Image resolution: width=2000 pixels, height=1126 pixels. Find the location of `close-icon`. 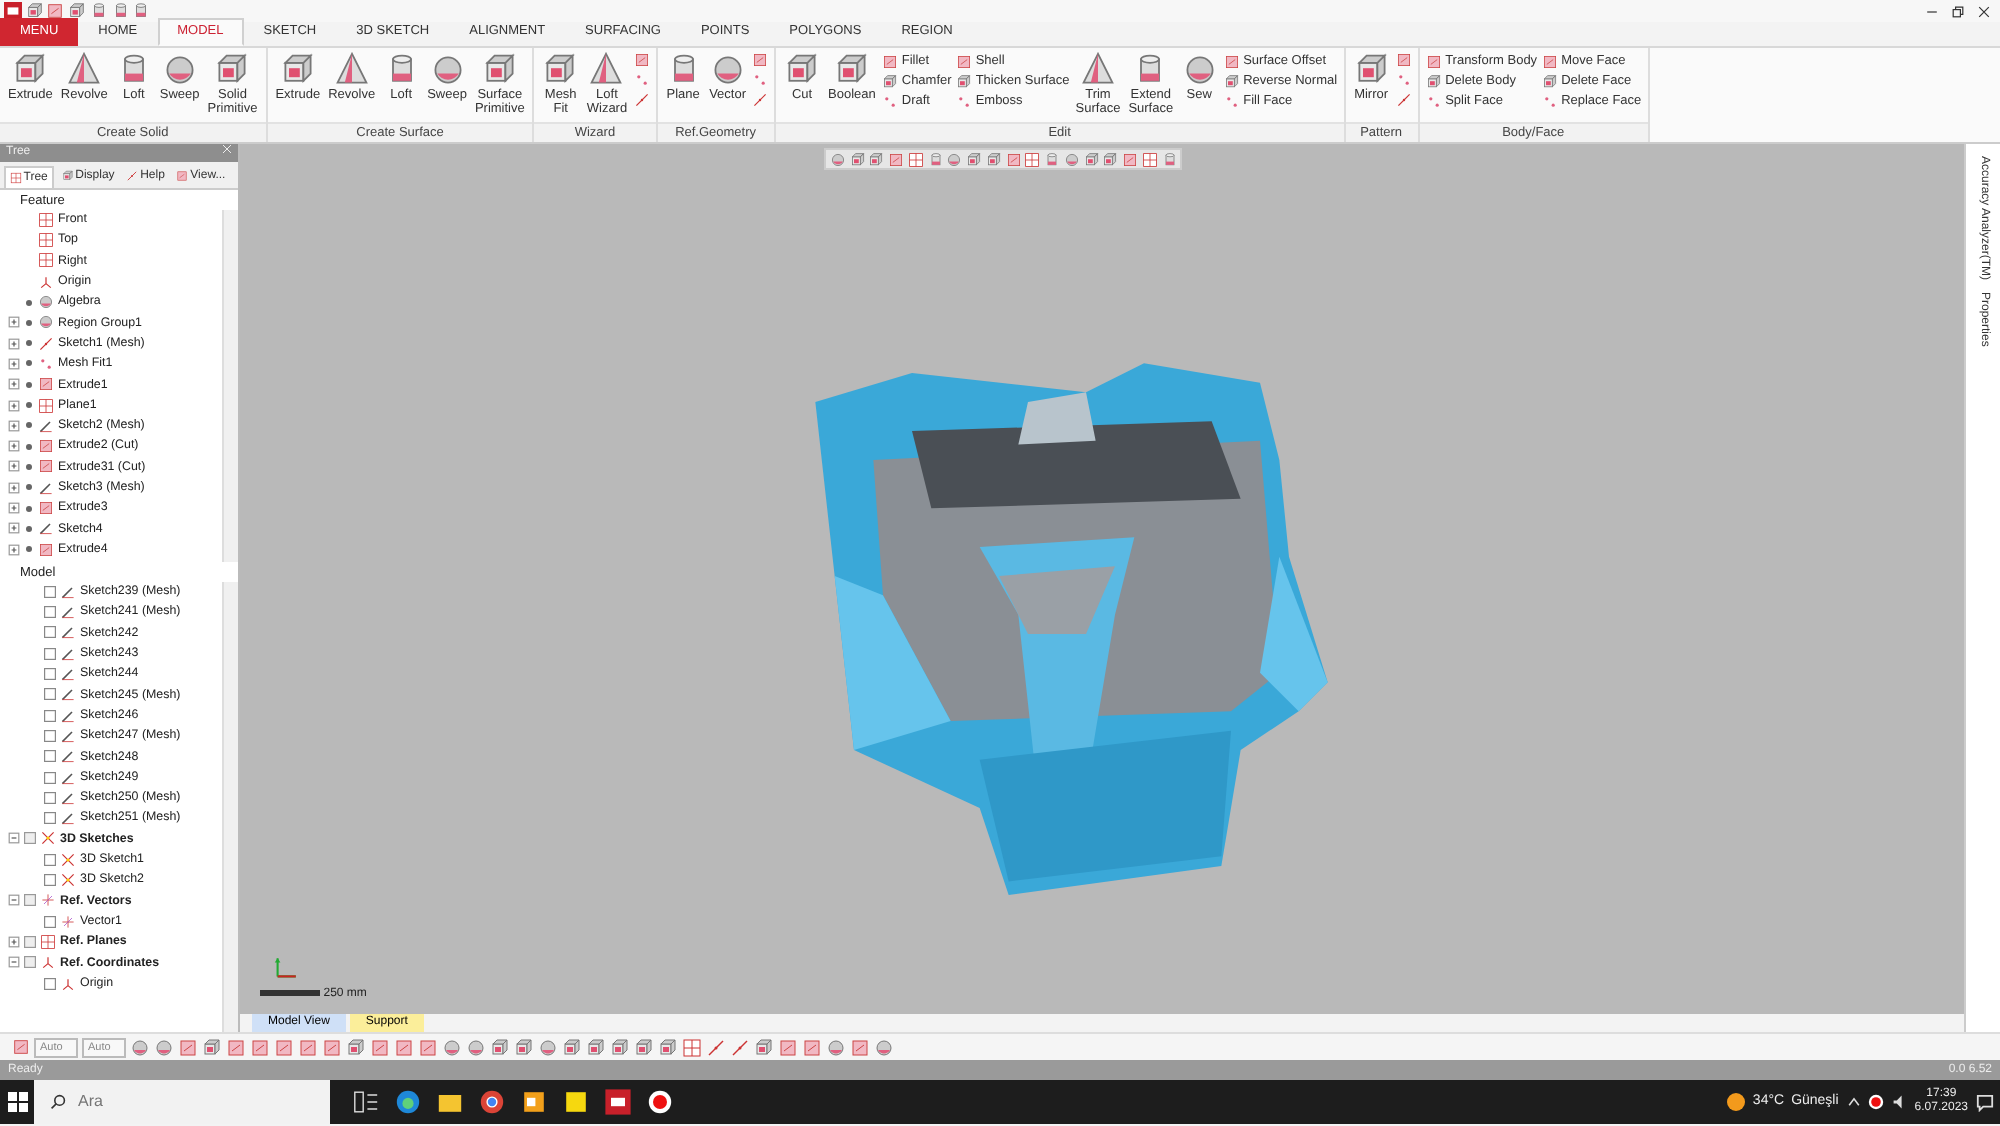

close-icon is located at coordinates (1983, 11).